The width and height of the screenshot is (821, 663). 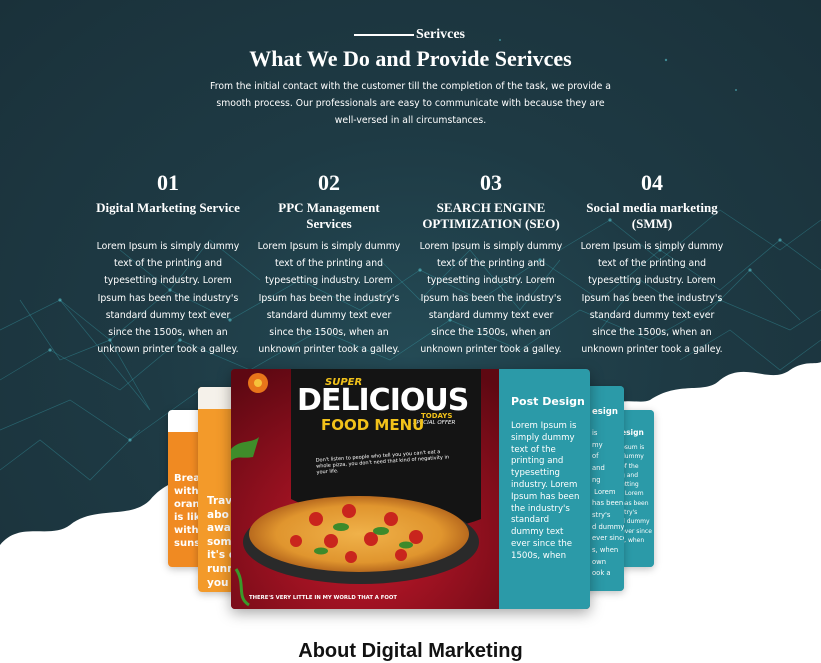 What do you see at coordinates (384, 35) in the screenshot?
I see `eyebrow-line` at bounding box center [384, 35].